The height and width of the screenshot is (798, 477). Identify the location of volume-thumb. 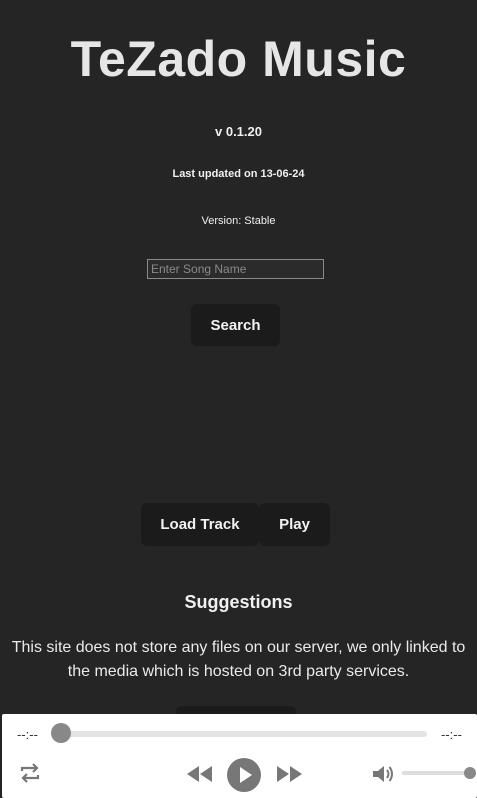
(470, 773).